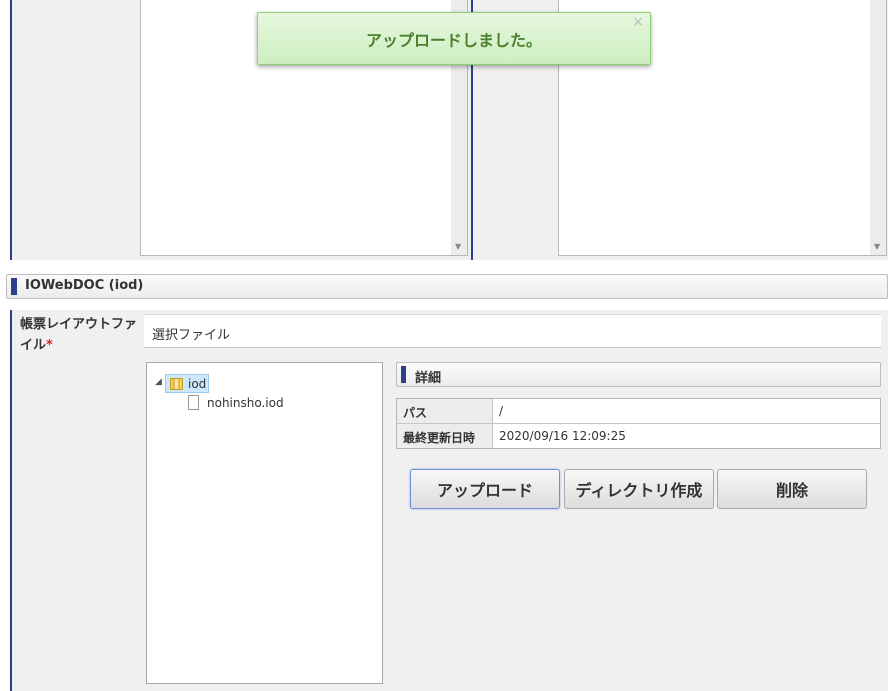 The width and height of the screenshot is (888, 691). What do you see at coordinates (74, 500) in the screenshot?
I see `form-field-label-cell: 帳票レイアウトファイル*` at bounding box center [74, 500].